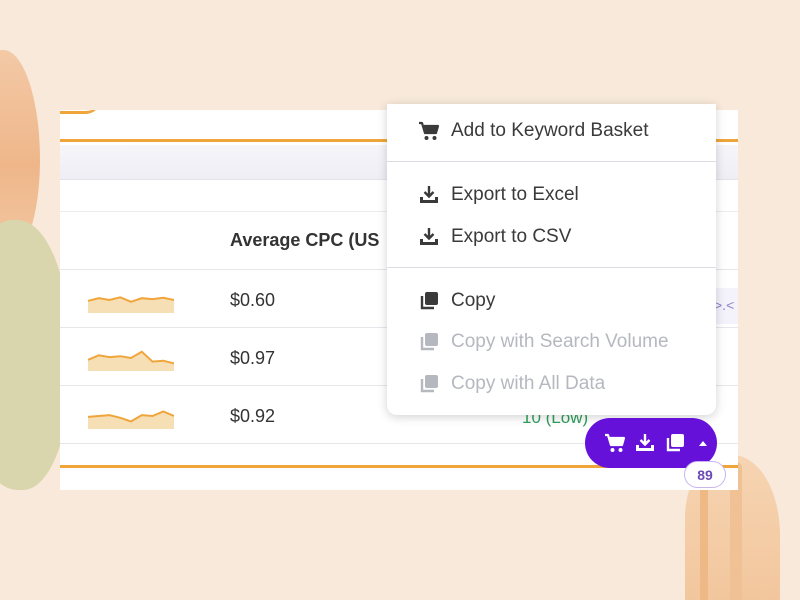 This screenshot has height=600, width=800. I want to click on menu-item-copy: Copy, so click(456, 301).